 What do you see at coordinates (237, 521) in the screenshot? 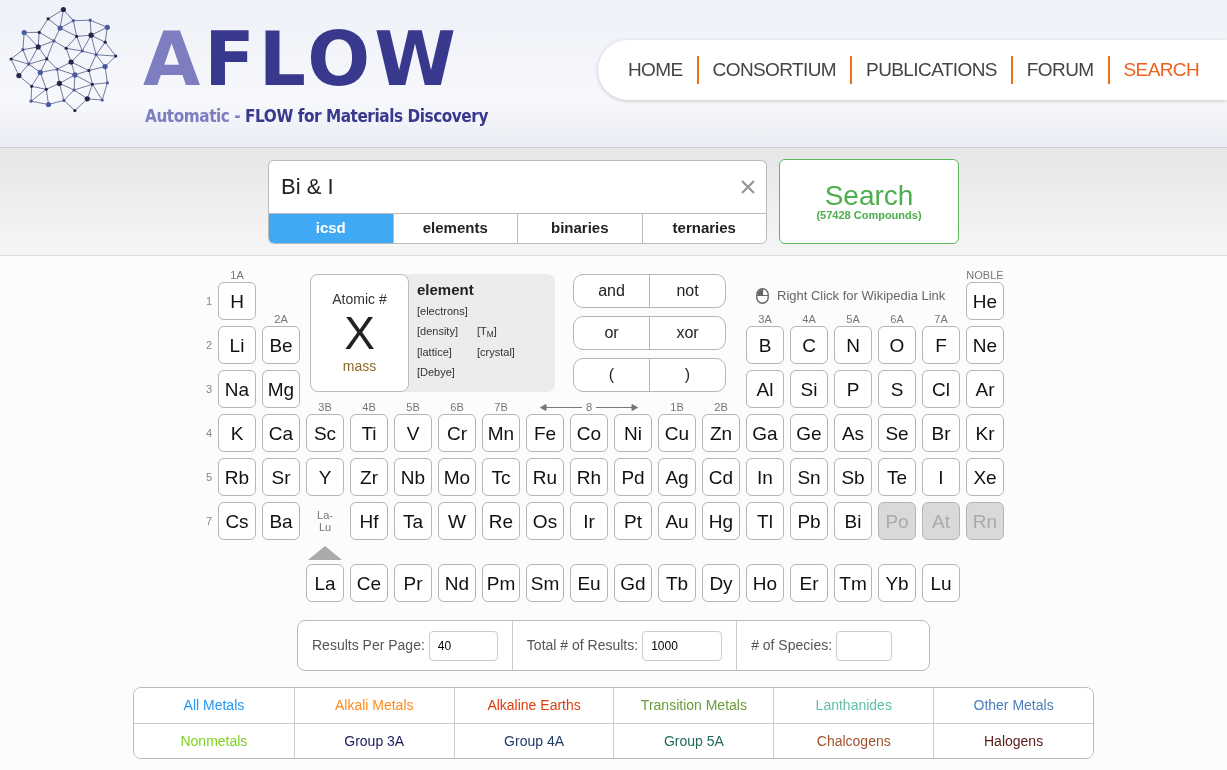
I see `element-tile: Cs` at bounding box center [237, 521].